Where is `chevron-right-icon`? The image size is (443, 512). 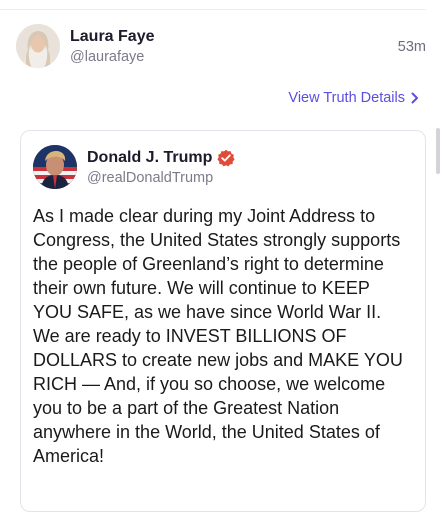 chevron-right-icon is located at coordinates (414, 98).